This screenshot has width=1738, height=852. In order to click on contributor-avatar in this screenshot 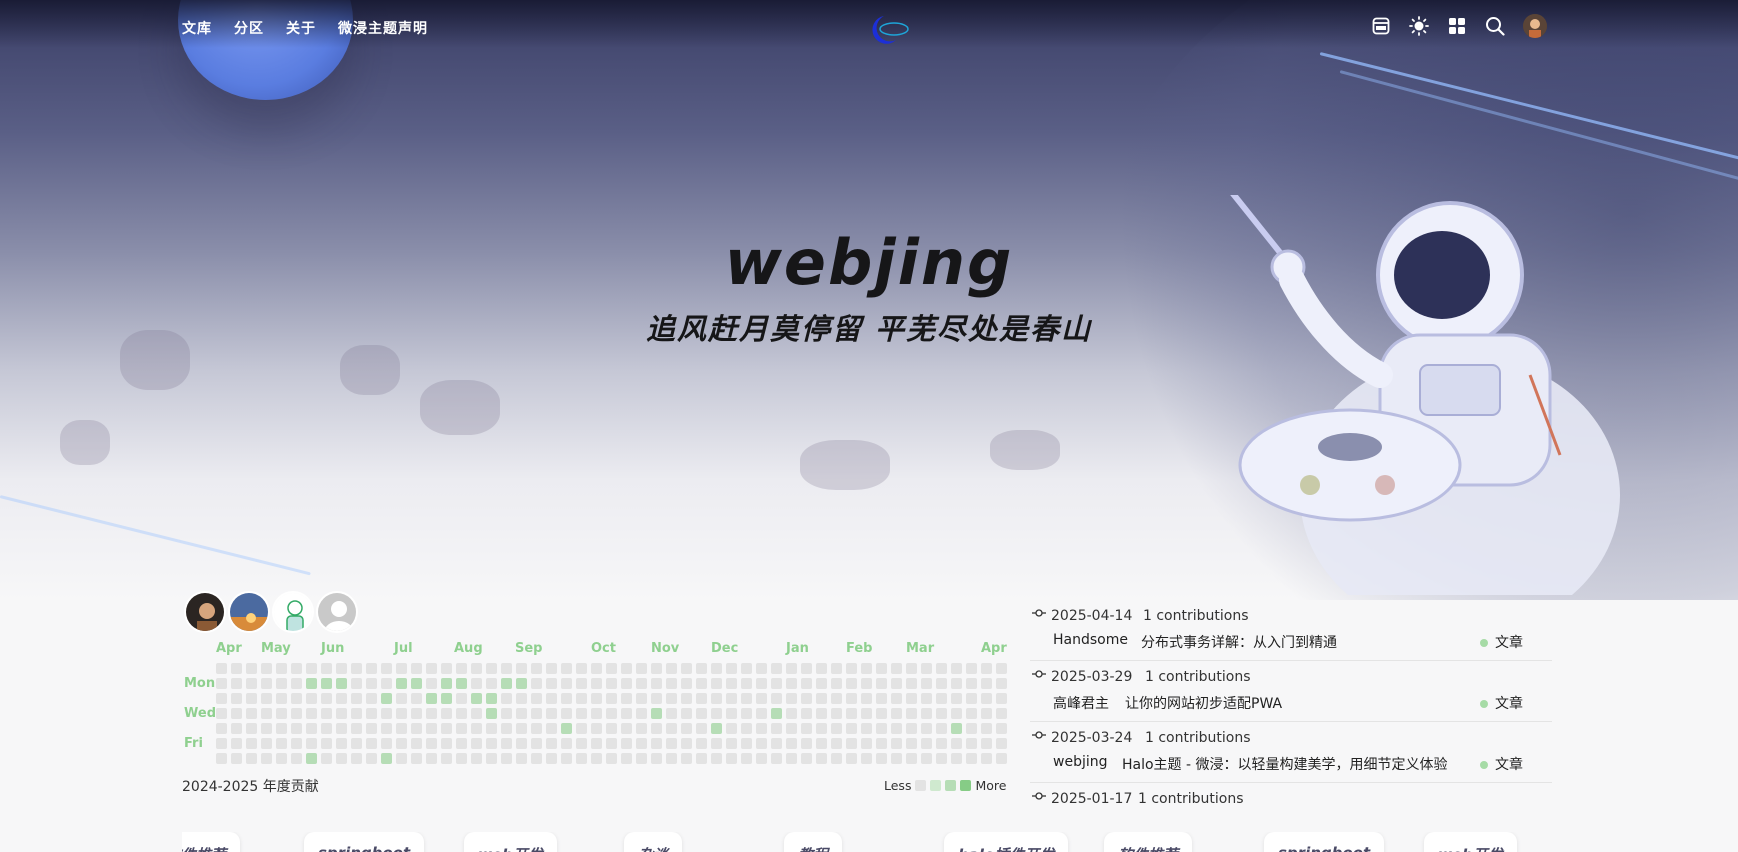, I will do `click(293, 612)`.